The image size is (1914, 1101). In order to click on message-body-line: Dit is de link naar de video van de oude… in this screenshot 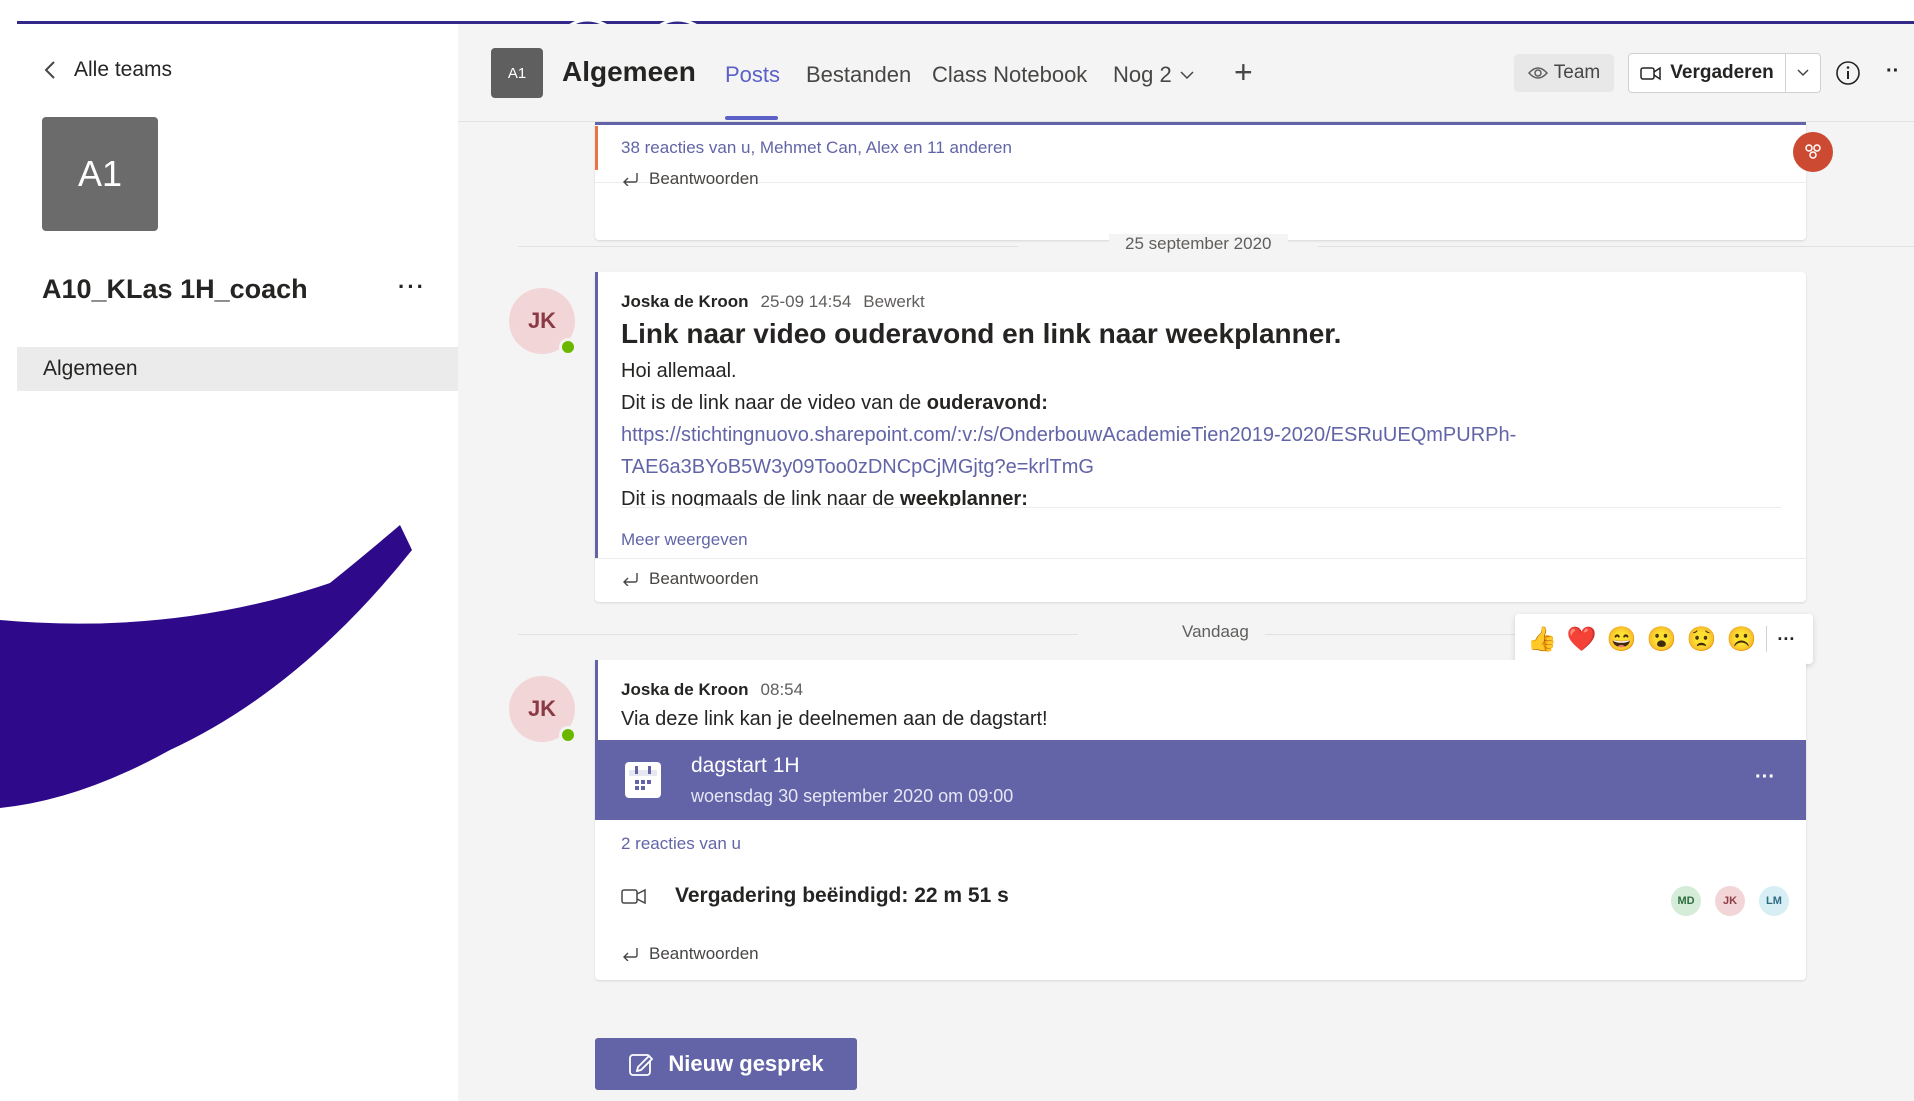, I will do `click(834, 403)`.